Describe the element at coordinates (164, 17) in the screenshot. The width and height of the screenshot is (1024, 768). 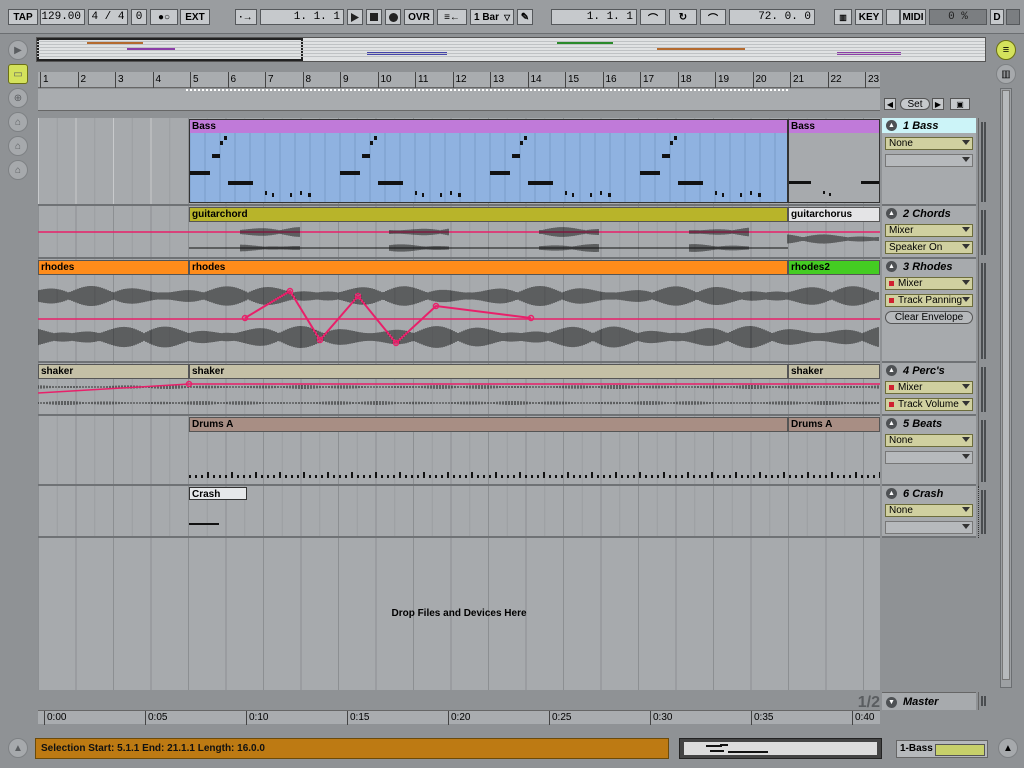
I see `metronome-button: ●○` at that location.